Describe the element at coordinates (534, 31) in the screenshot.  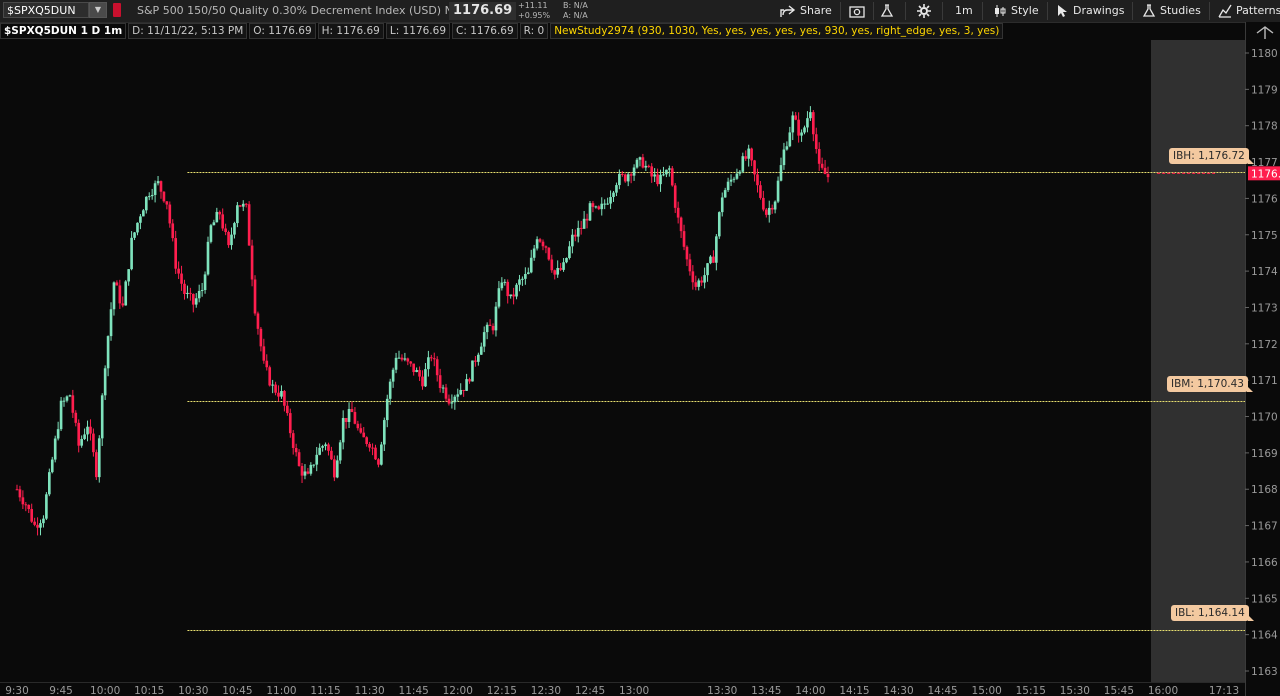
I see `bar-range: R: 0` at that location.